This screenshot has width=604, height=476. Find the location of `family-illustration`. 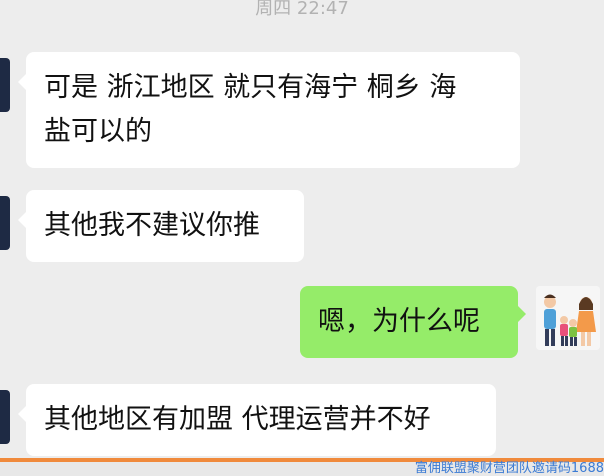

family-illustration is located at coordinates (568, 318).